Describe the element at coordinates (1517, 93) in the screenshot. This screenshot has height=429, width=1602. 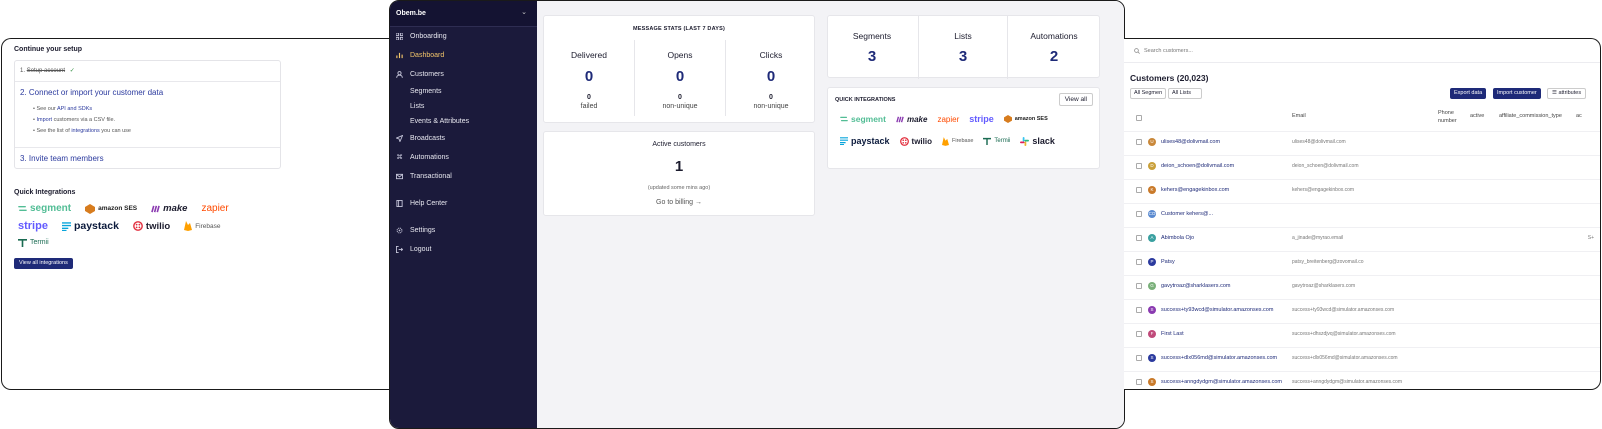
I see `import-customer-button: Import customer` at that location.